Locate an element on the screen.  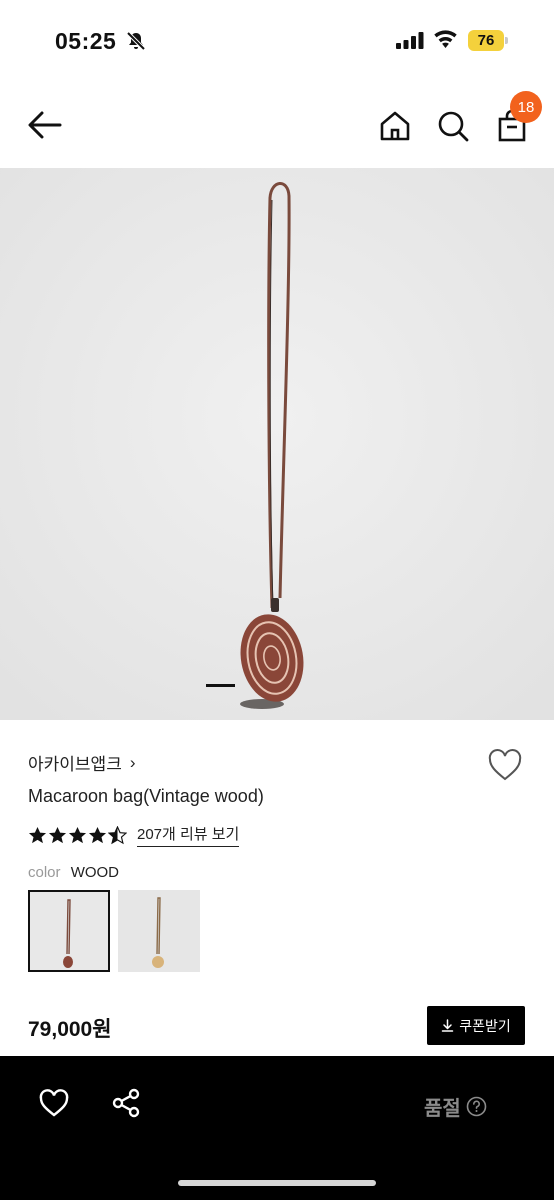
battery-level: 76 is located at coordinates (486, 40).